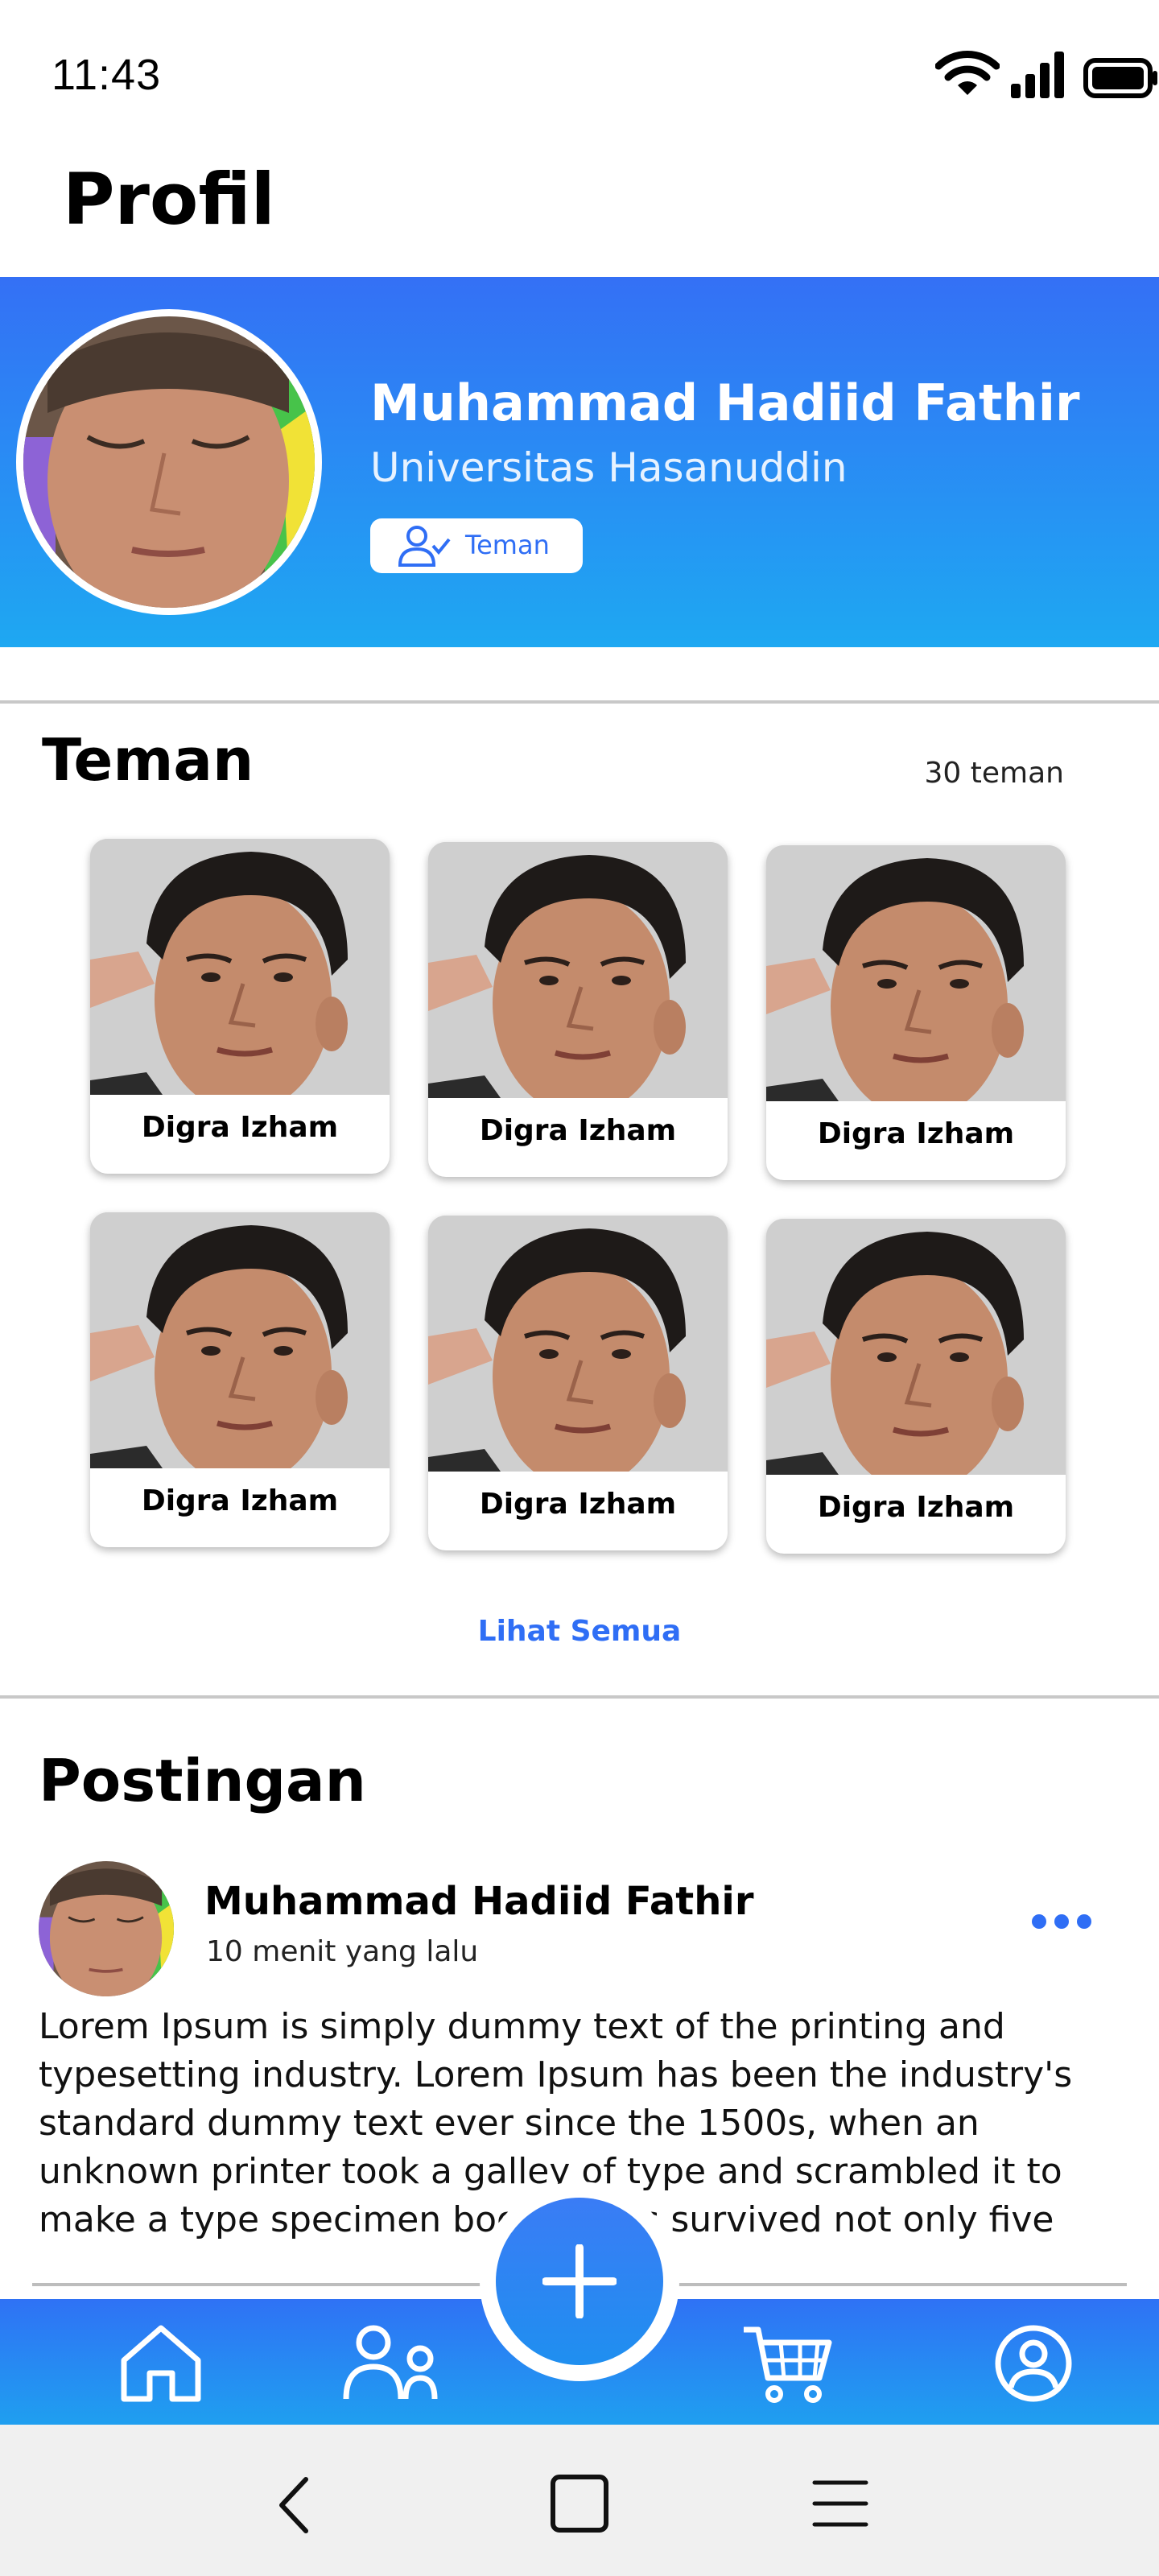 This screenshot has height=2576, width=1159. Describe the element at coordinates (507, 545) in the screenshot. I see `friend-status-label: Teman` at that location.